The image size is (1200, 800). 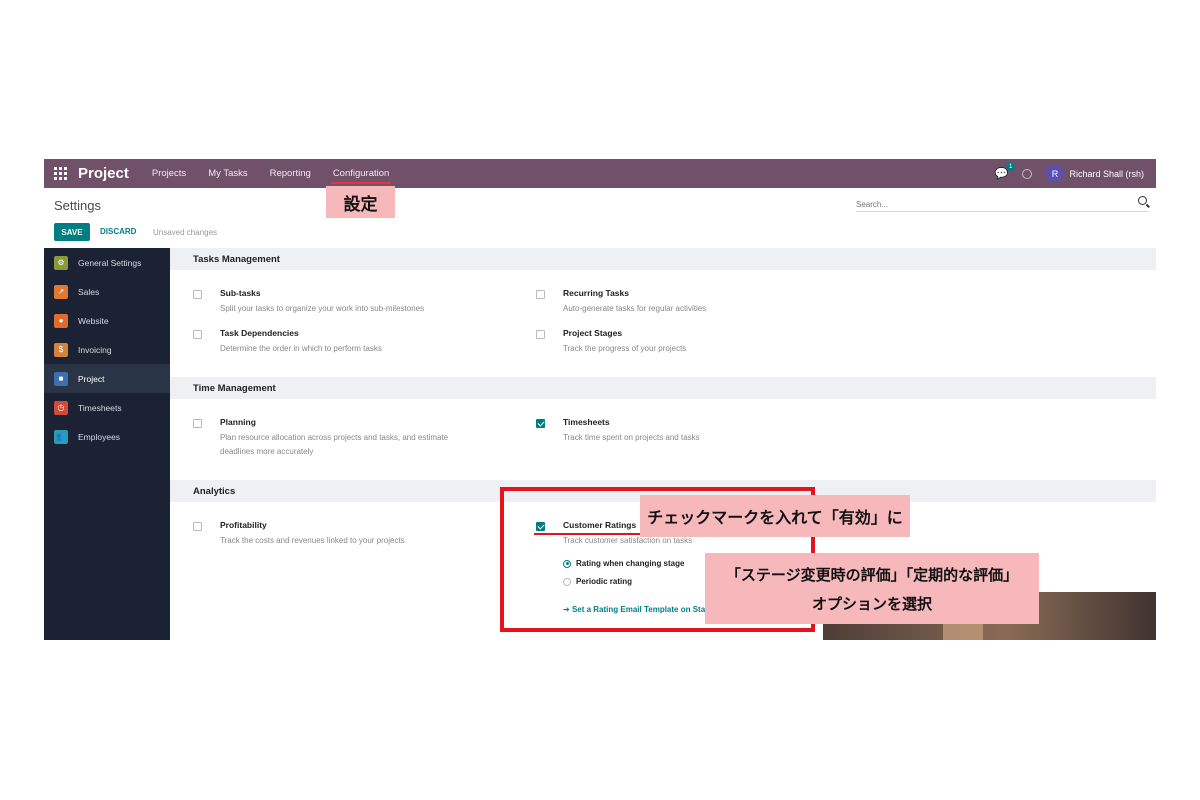 What do you see at coordinates (663, 388) in the screenshot?
I see `section-time-management: Time Management` at bounding box center [663, 388].